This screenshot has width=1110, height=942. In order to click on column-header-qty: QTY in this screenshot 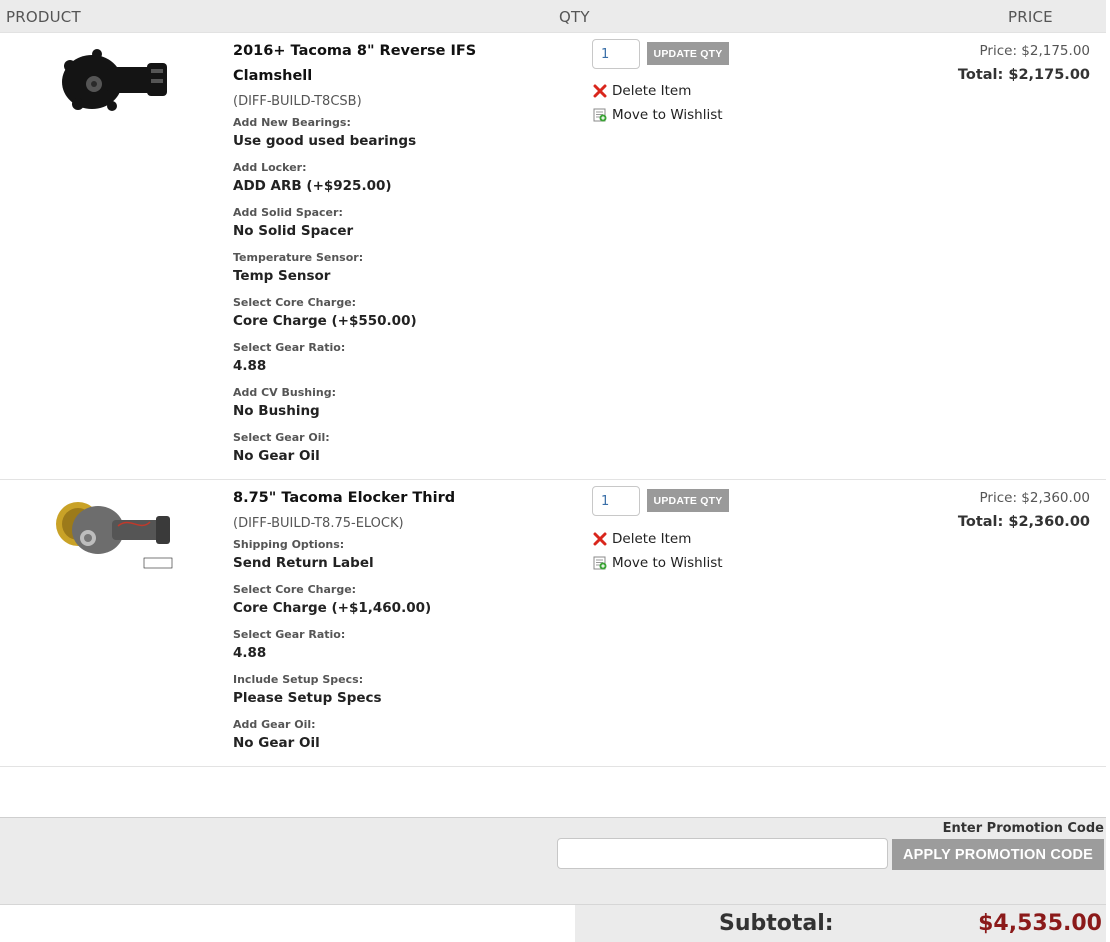, I will do `click(574, 17)`.